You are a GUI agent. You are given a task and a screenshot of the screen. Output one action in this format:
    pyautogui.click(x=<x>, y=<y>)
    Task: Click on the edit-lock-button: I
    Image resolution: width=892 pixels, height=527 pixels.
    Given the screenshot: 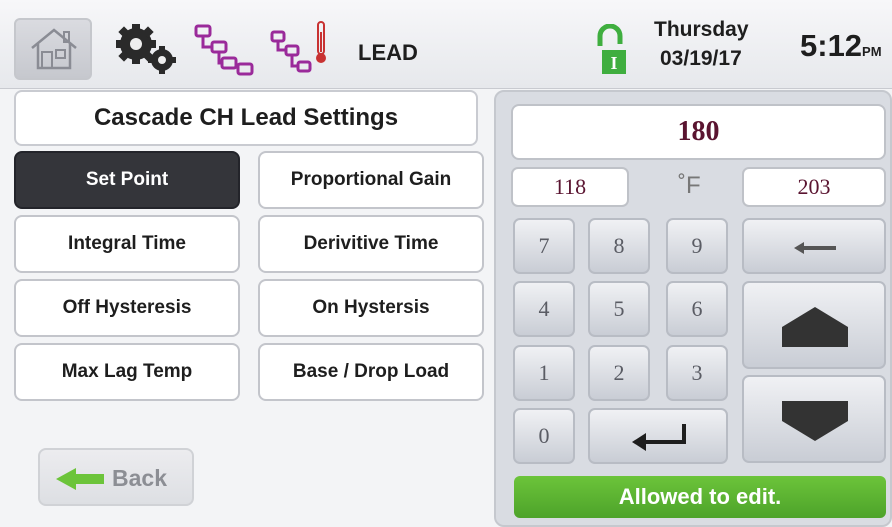 What is the action you would take?
    pyautogui.click(x=611, y=52)
    